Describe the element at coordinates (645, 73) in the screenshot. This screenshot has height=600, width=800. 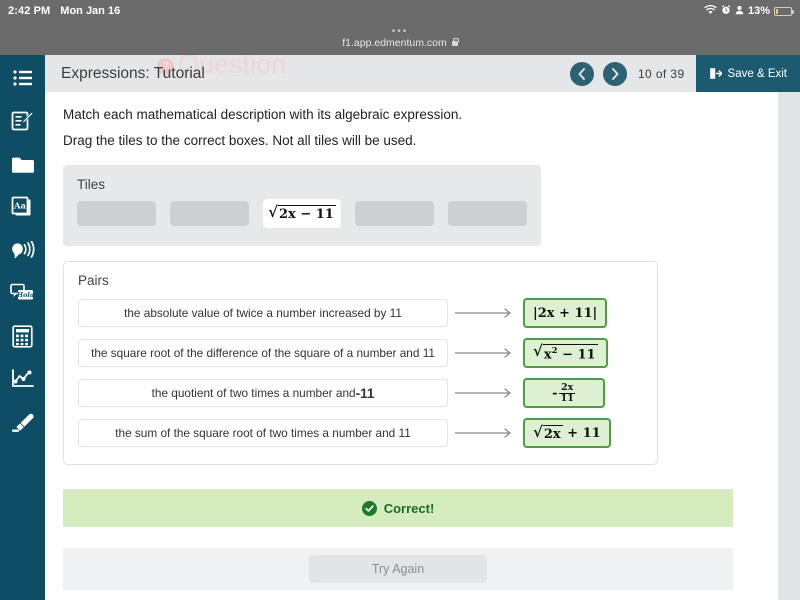
I see `page-current: 10` at that location.